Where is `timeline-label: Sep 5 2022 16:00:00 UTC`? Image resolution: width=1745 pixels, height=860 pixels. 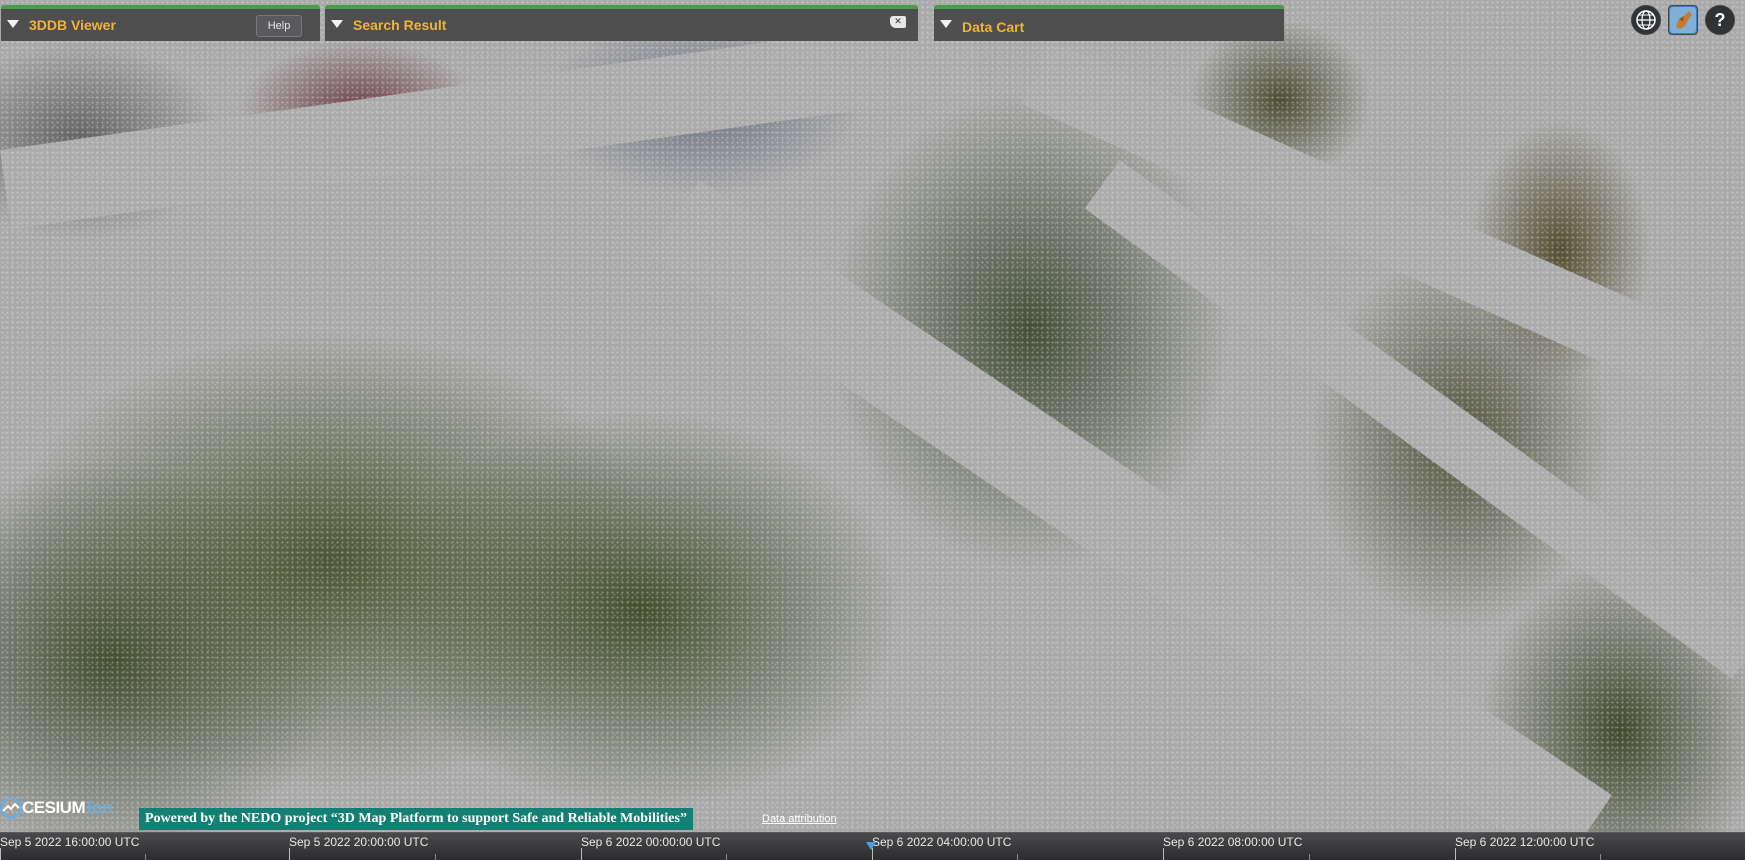 timeline-label: Sep 5 2022 16:00:00 UTC is located at coordinates (70, 842).